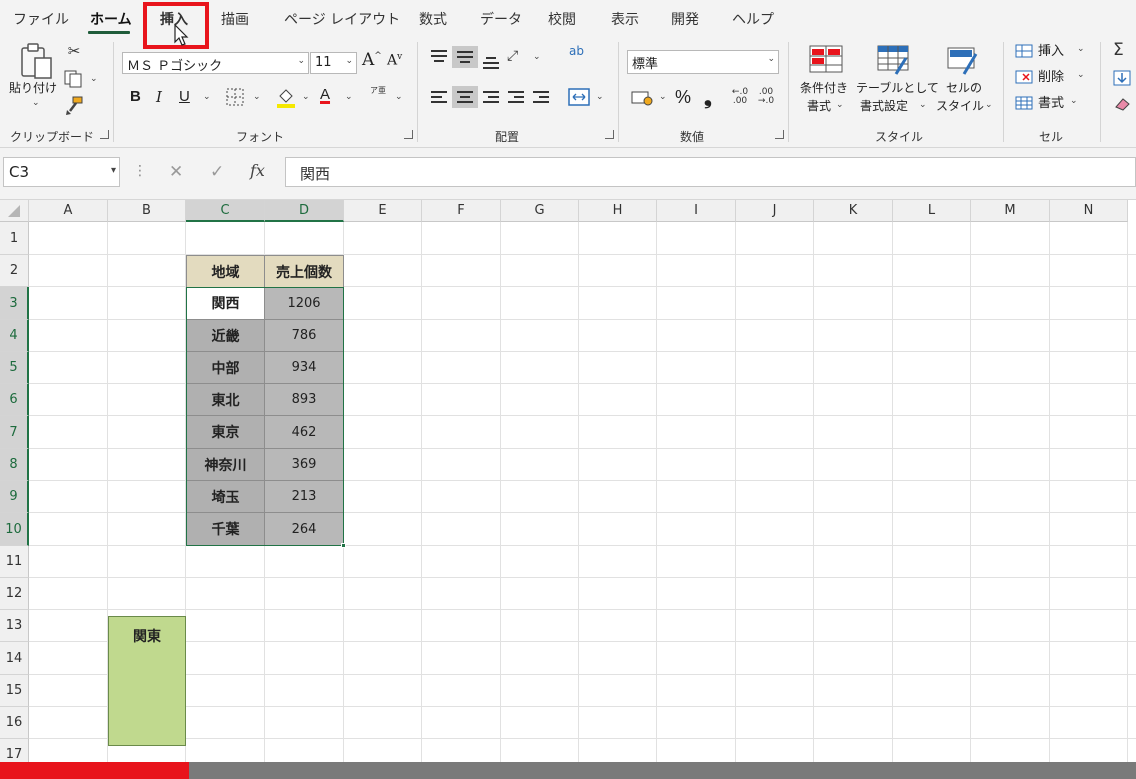 The image size is (1136, 779). What do you see at coordinates (1122, 104) in the screenshot?
I see `clear-icon` at bounding box center [1122, 104].